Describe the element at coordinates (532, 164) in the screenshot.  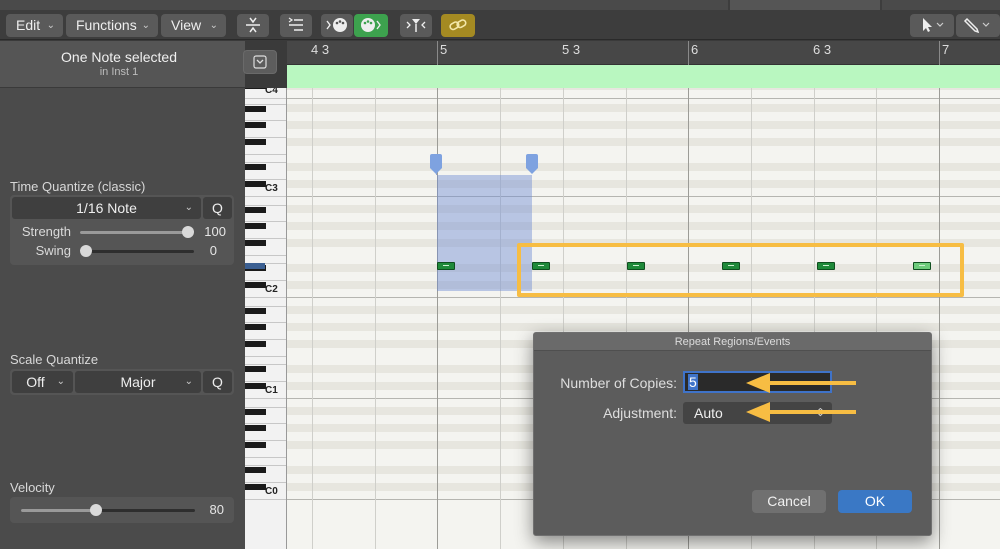
I see `right-locator-flag` at that location.